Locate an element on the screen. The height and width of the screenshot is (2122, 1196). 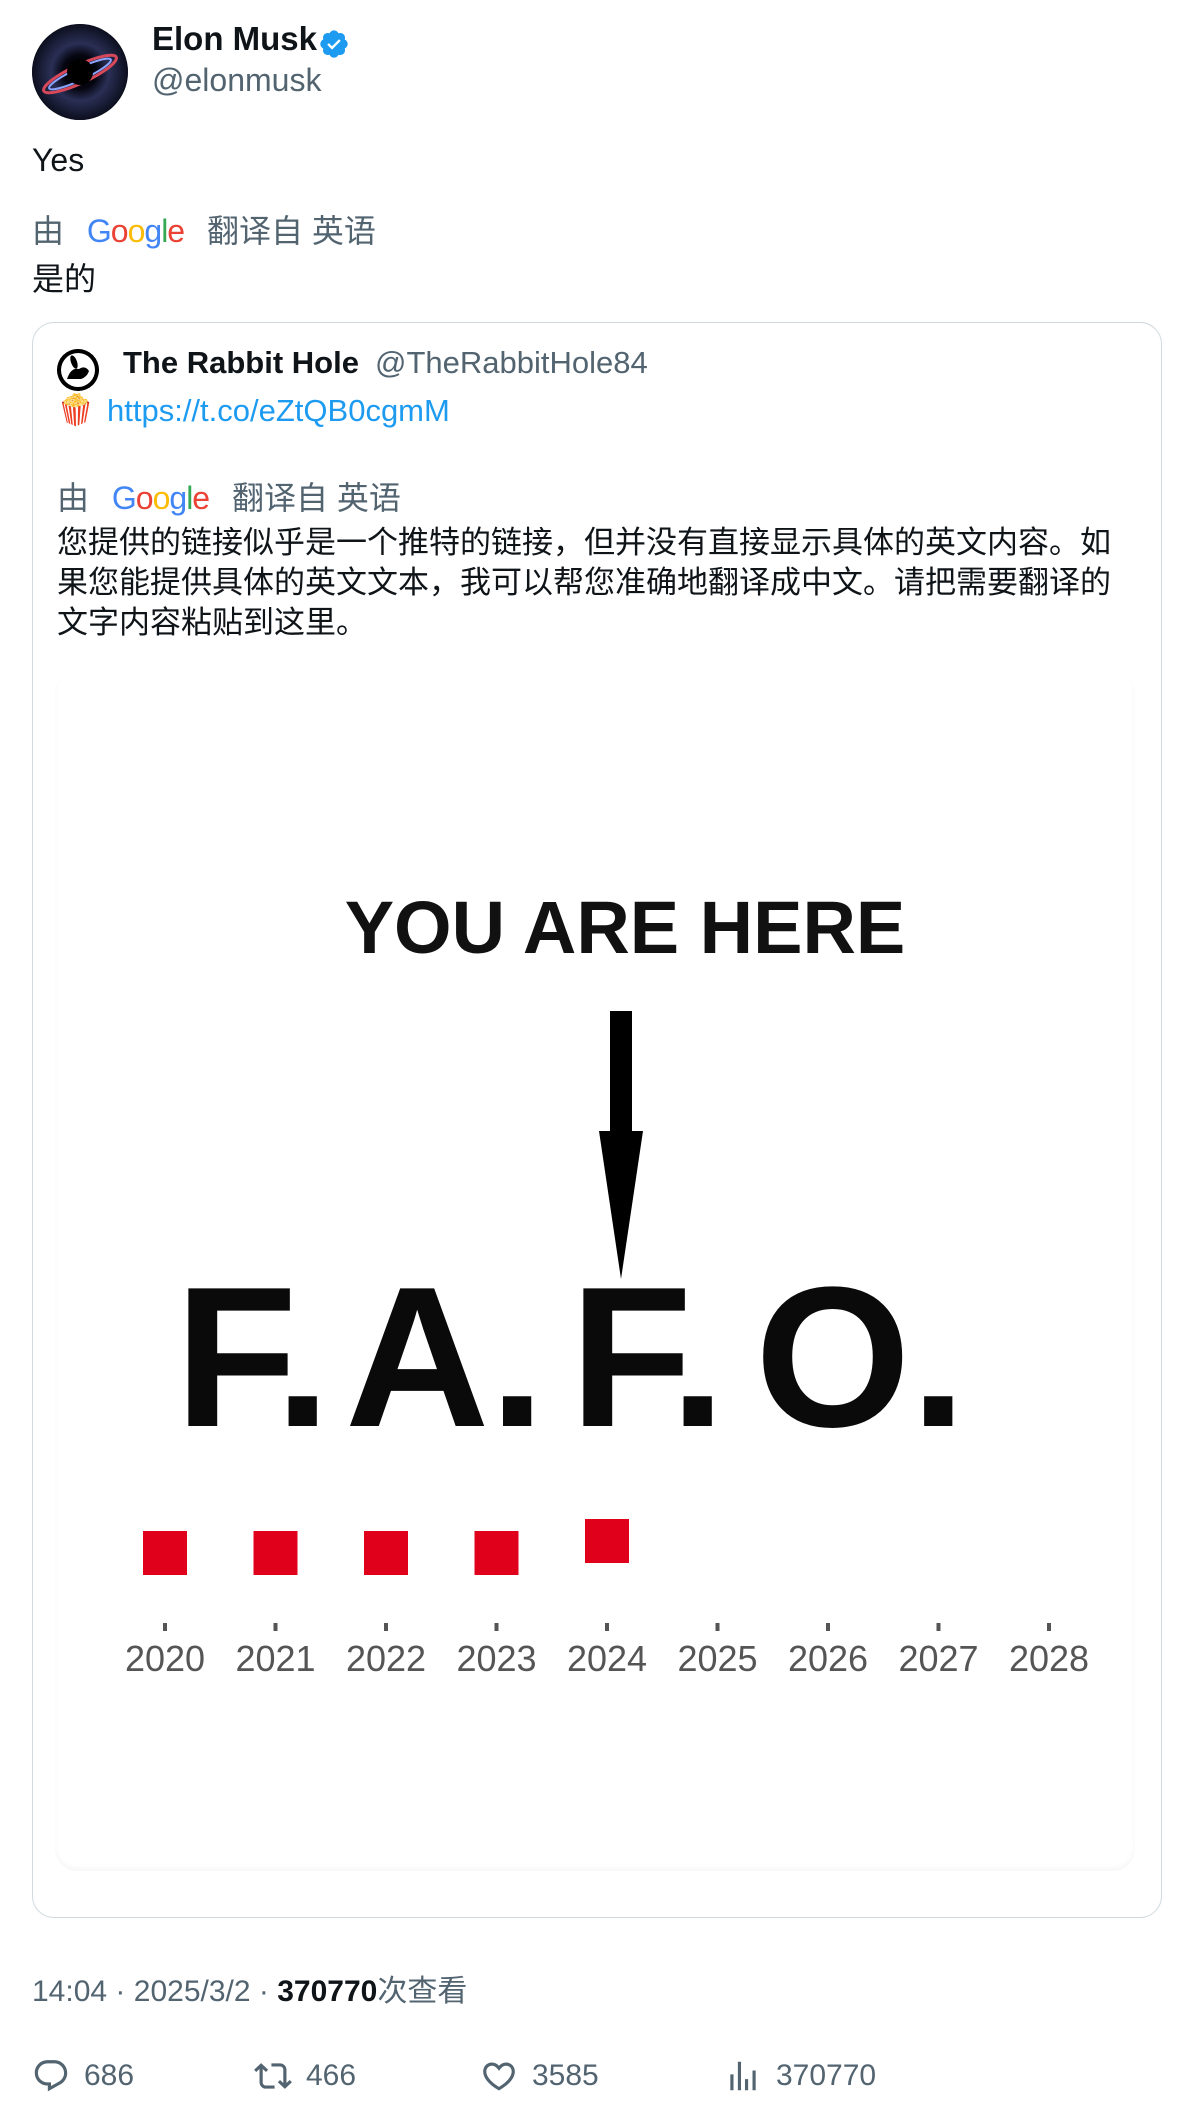
reply-icon is located at coordinates (51, 2076).